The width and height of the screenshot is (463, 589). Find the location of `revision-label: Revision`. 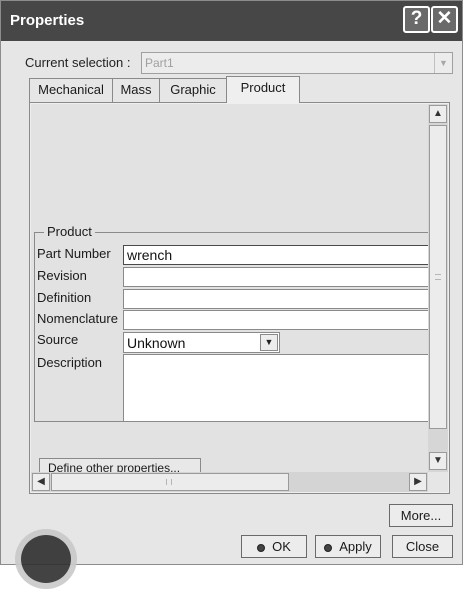

revision-label: Revision is located at coordinates (62, 275).